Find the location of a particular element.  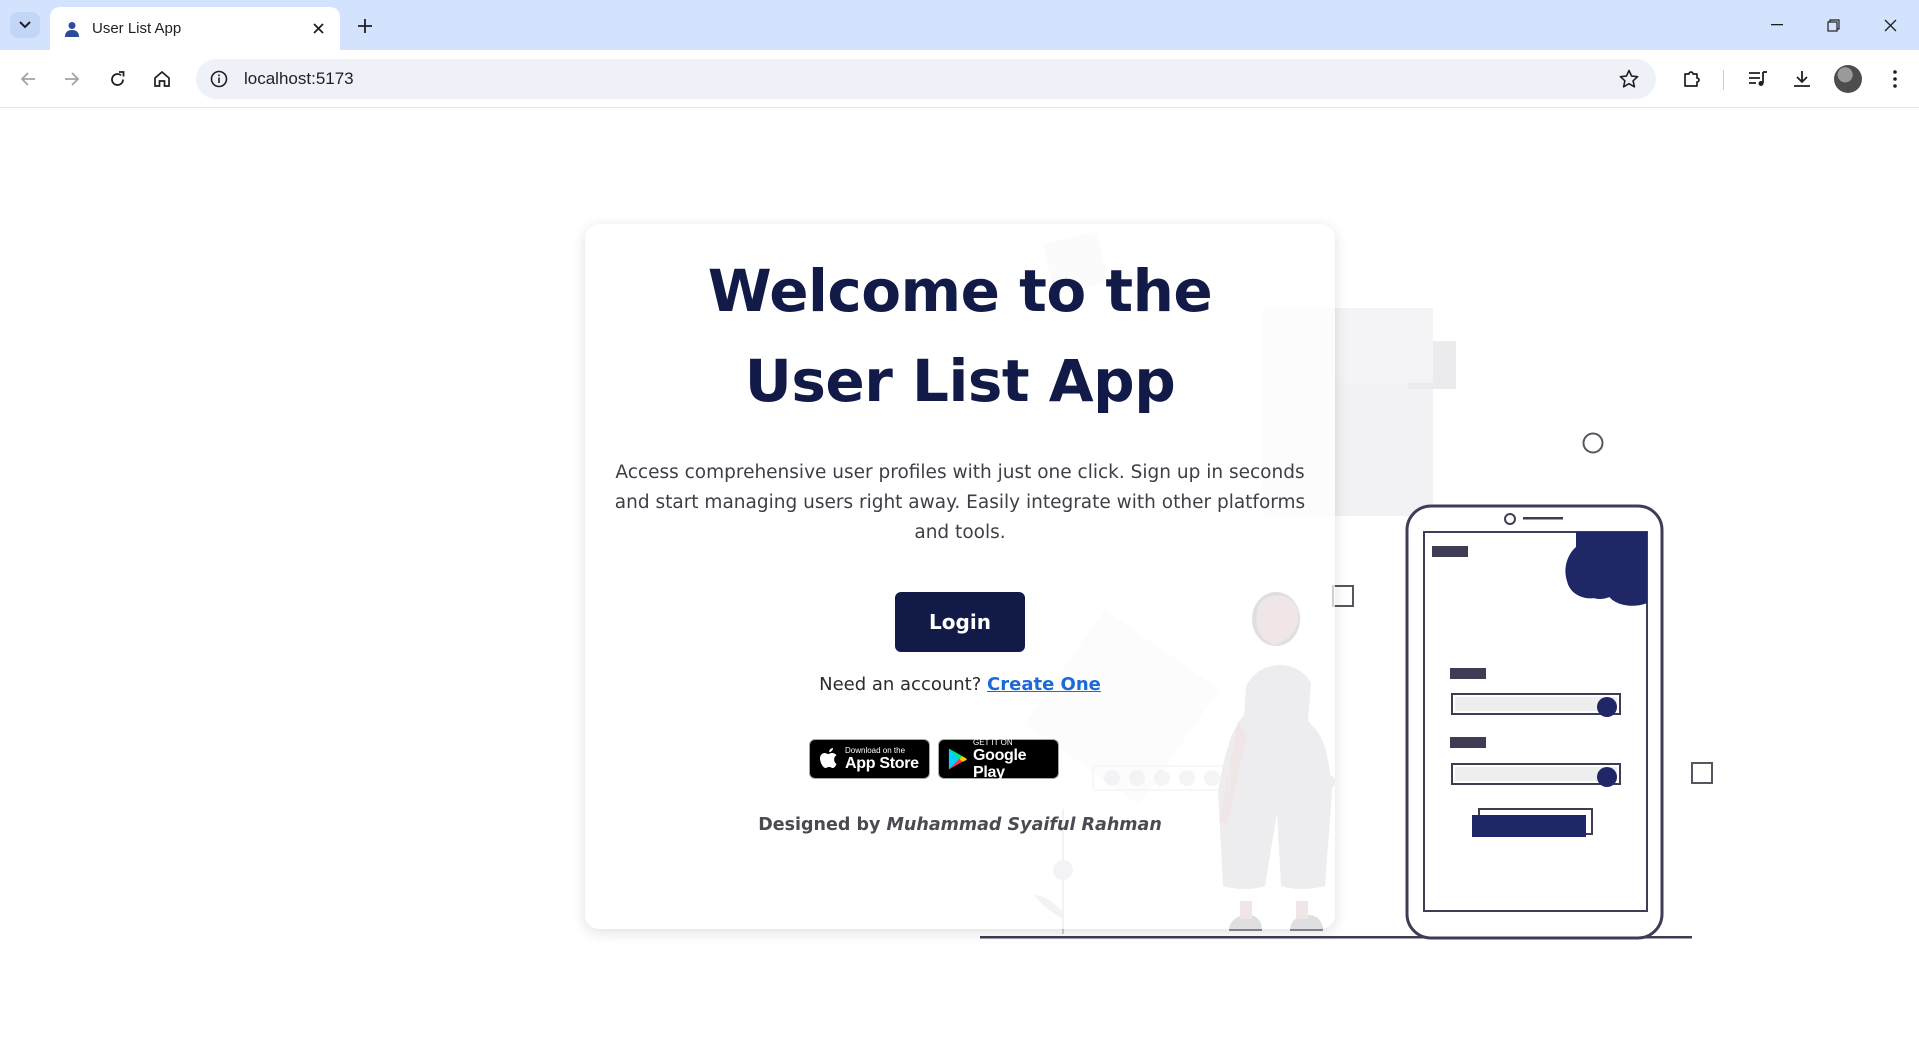

google-play-icon is located at coordinates (957, 759).